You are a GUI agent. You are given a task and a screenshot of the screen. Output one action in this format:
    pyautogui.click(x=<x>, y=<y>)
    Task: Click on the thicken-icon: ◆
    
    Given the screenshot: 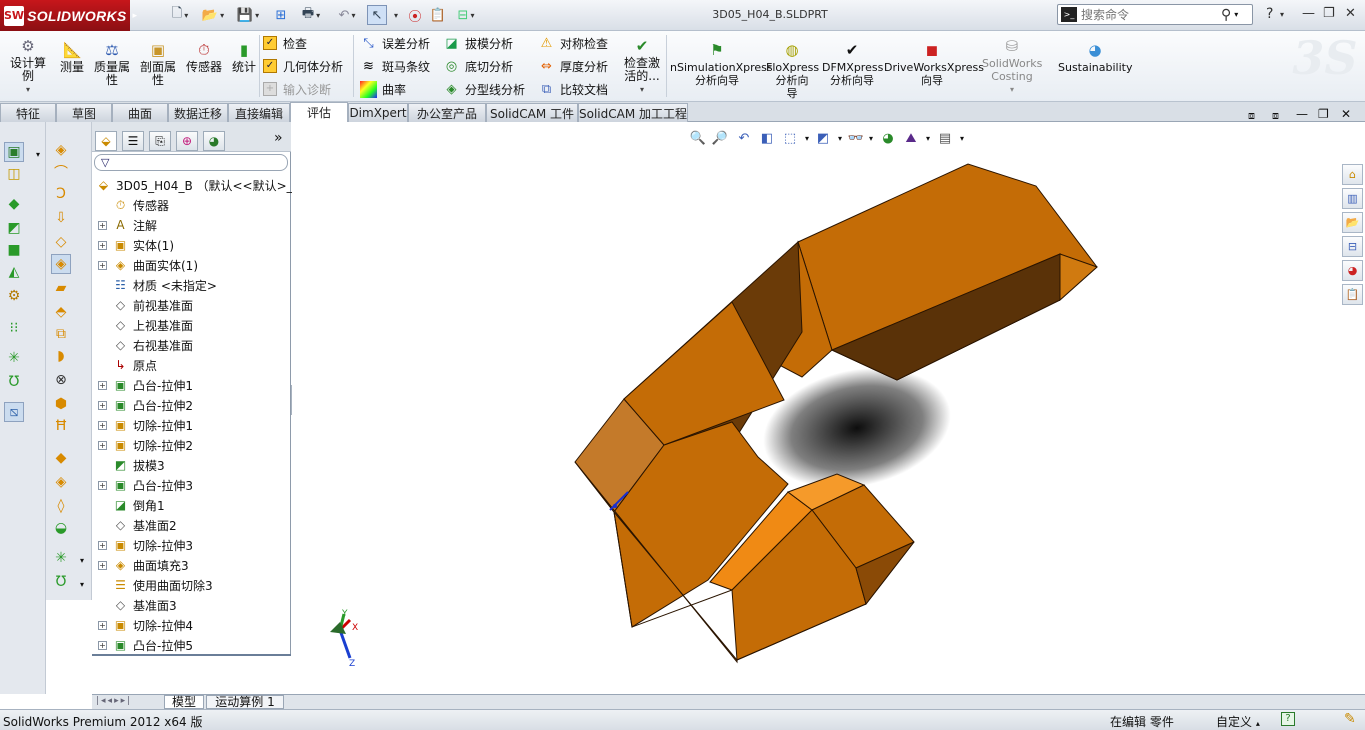 What is the action you would take?
    pyautogui.click(x=61, y=458)
    